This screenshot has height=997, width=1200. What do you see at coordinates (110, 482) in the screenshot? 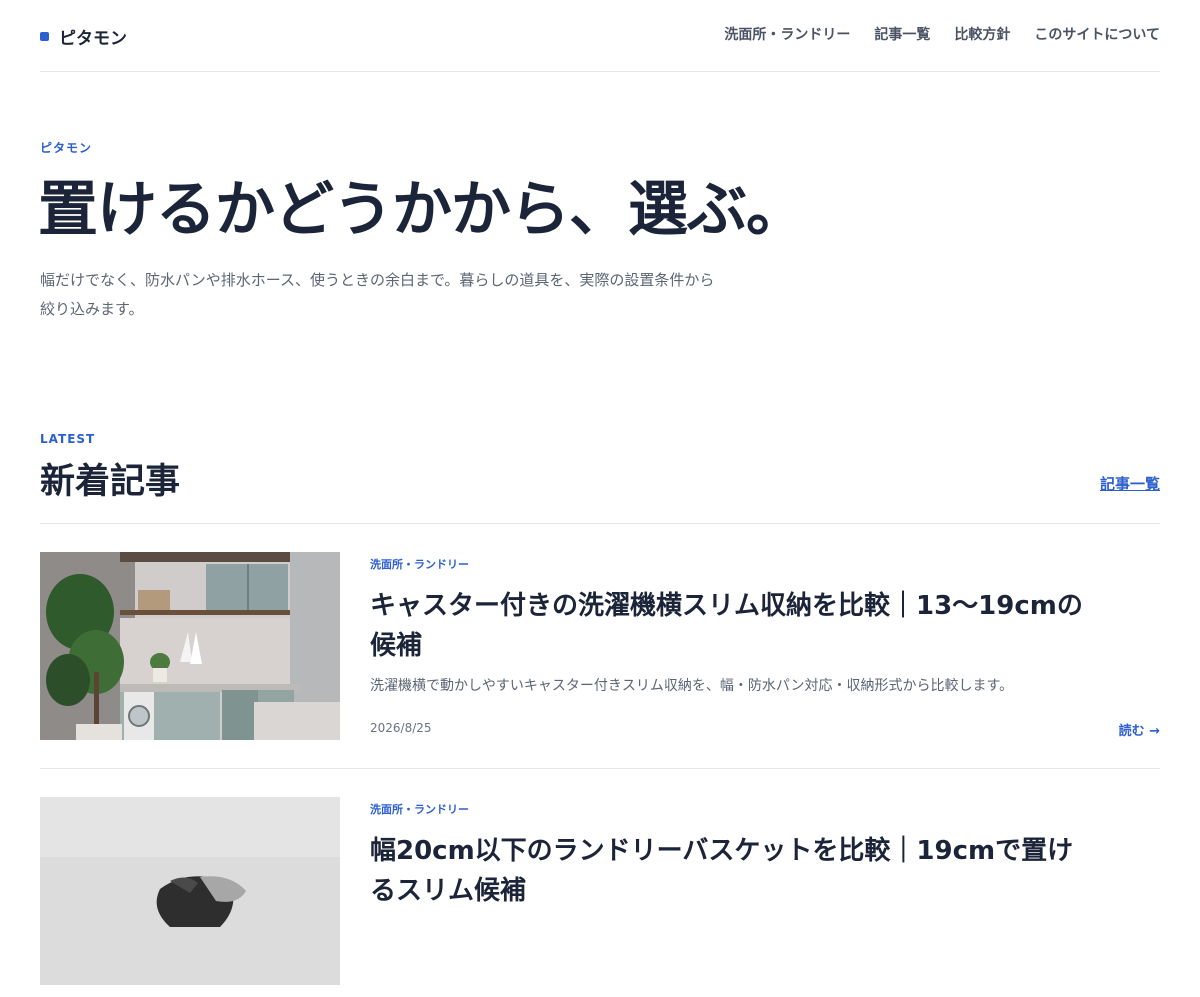
I see `section-title: 新着記事` at bounding box center [110, 482].